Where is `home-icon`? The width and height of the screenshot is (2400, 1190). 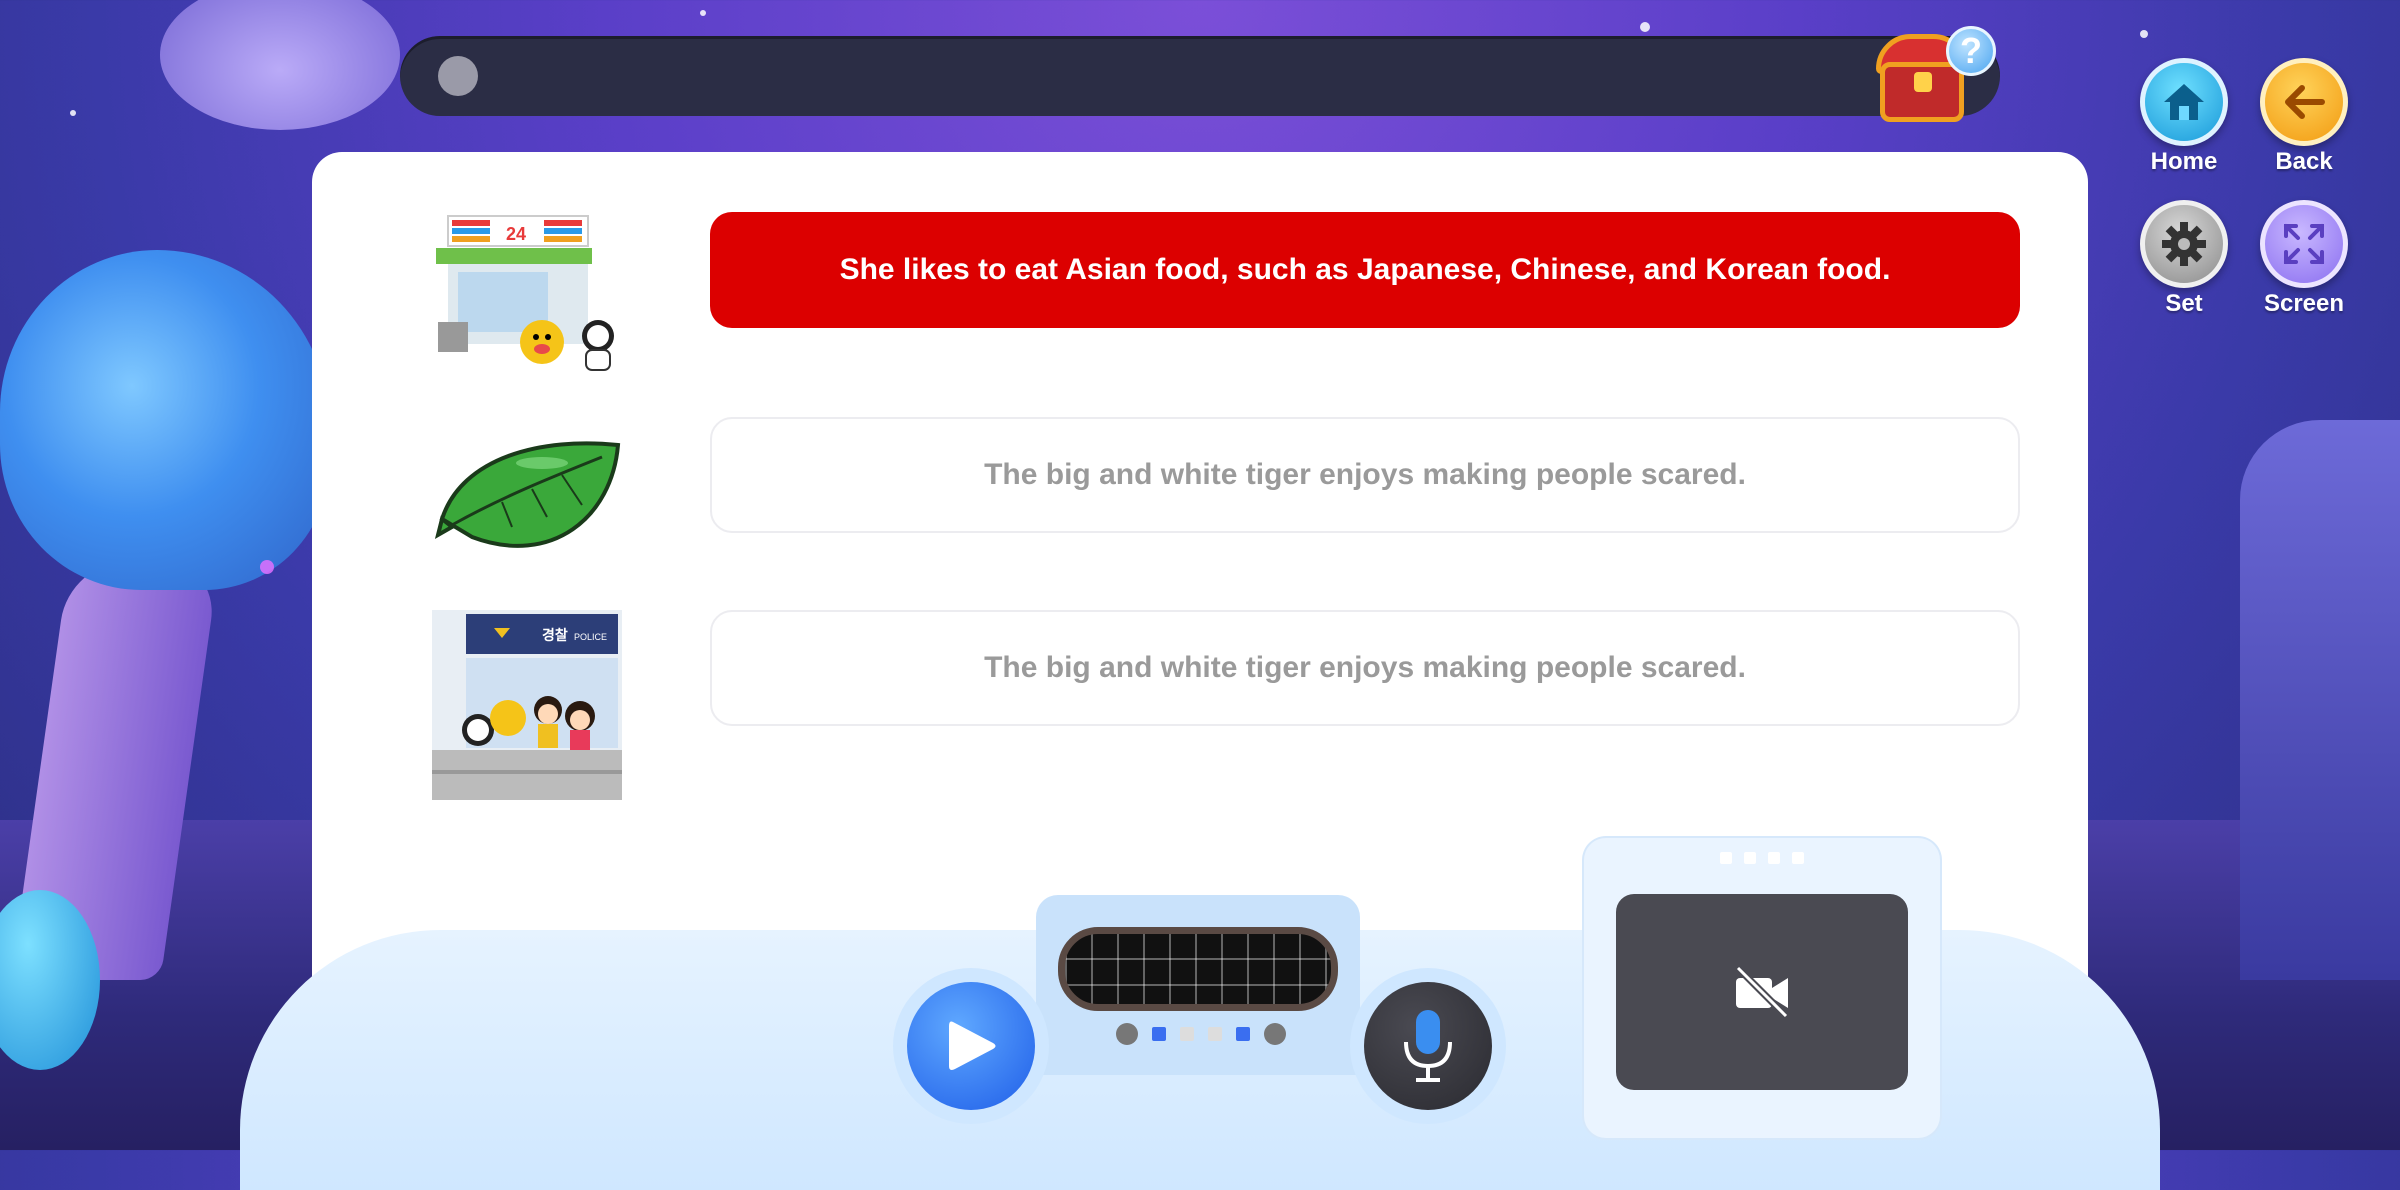 home-icon is located at coordinates (2184, 102).